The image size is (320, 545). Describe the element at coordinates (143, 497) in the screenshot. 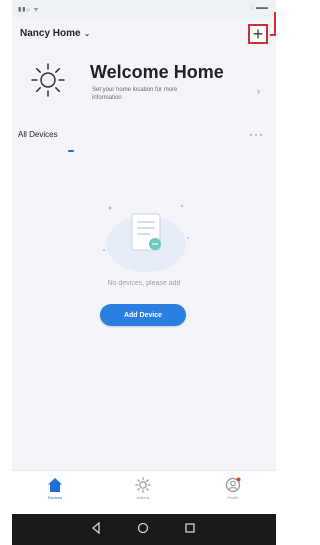

I see `nav-actions-label: Actions` at that location.